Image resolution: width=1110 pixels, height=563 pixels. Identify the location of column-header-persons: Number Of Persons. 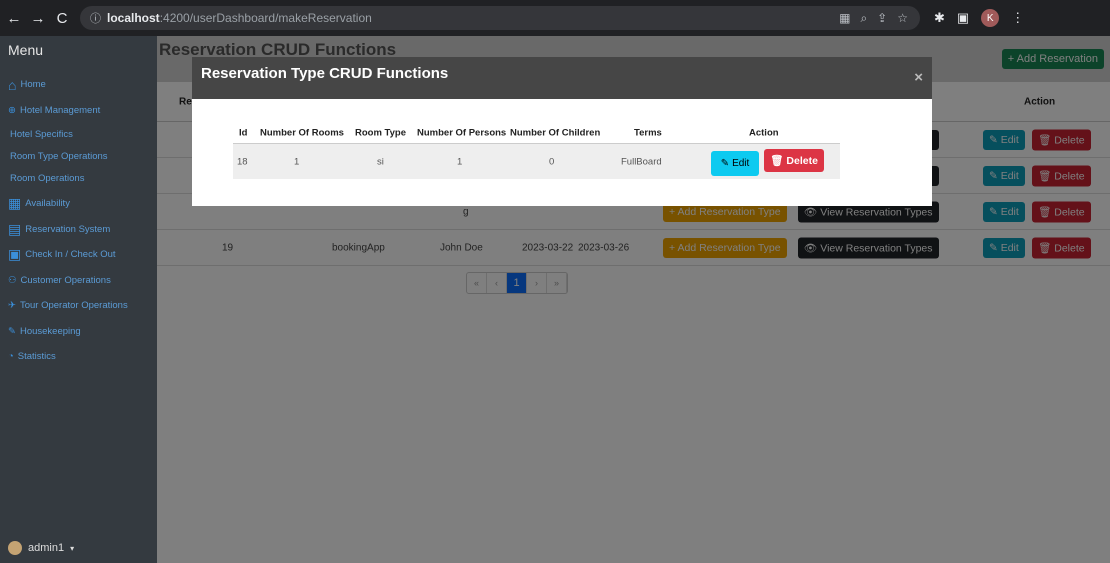
(462, 132).